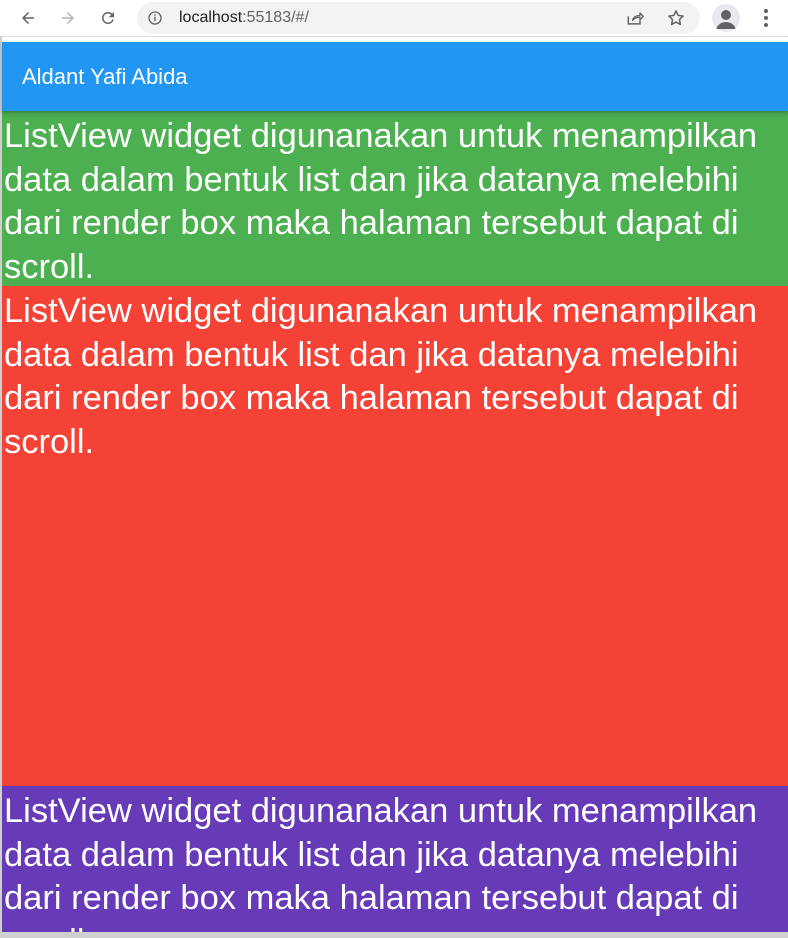  What do you see at coordinates (395, 76) in the screenshot?
I see `app-bar: Aldant Yafi Abida` at bounding box center [395, 76].